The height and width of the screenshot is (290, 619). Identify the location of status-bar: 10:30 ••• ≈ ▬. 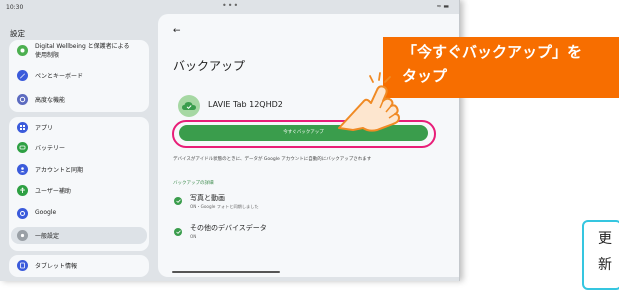
(229, 7).